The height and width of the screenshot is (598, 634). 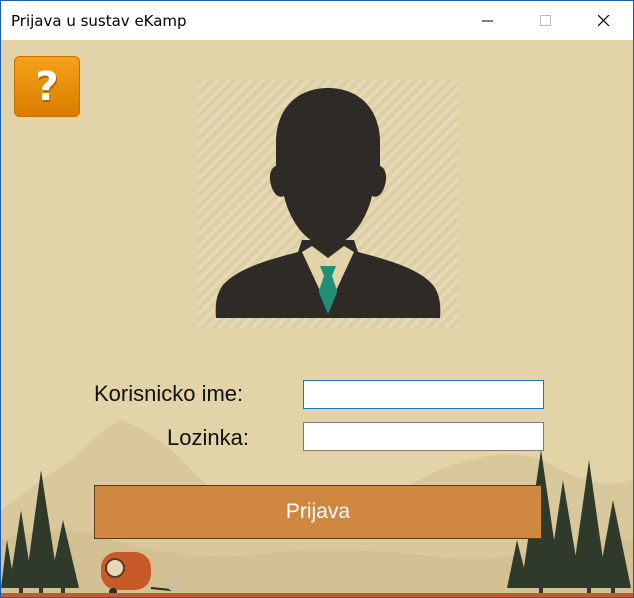 What do you see at coordinates (208, 437) in the screenshot?
I see `password-label: Lozinka:` at bounding box center [208, 437].